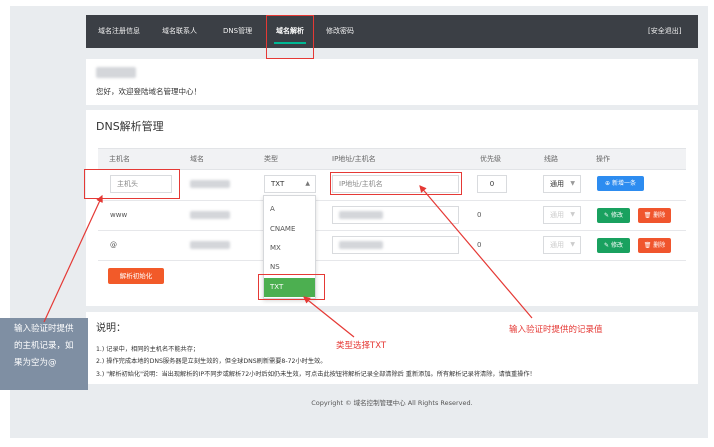 Image resolution: width=714 pixels, height=447 pixels. What do you see at coordinates (113, 245) in the screenshot?
I see `record-host: @` at bounding box center [113, 245].